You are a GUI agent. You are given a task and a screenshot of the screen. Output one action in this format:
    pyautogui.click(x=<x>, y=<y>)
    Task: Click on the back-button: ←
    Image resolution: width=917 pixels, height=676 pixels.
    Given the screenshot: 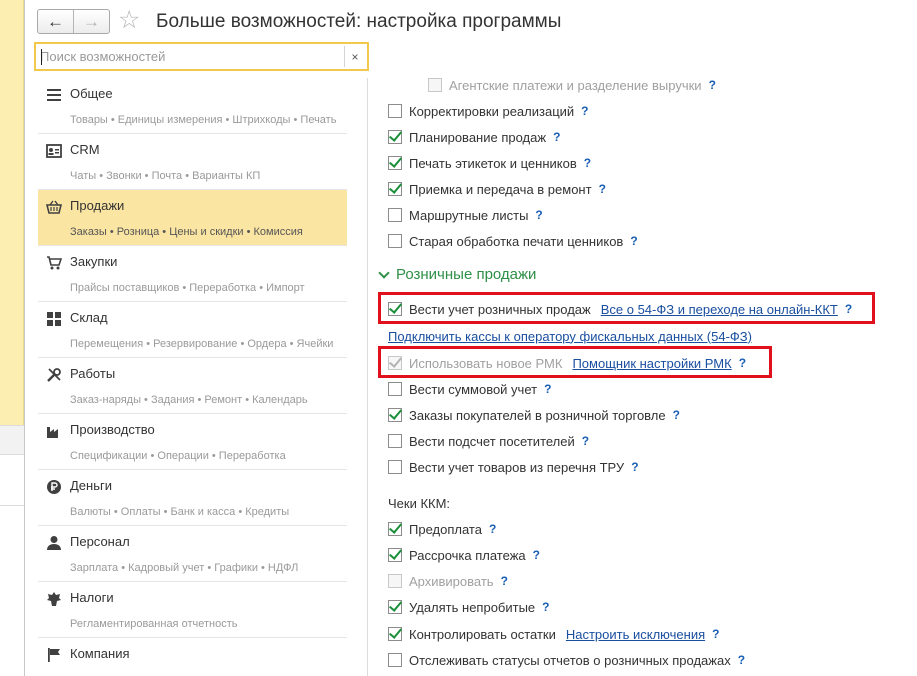 What is the action you would take?
    pyautogui.click(x=56, y=21)
    